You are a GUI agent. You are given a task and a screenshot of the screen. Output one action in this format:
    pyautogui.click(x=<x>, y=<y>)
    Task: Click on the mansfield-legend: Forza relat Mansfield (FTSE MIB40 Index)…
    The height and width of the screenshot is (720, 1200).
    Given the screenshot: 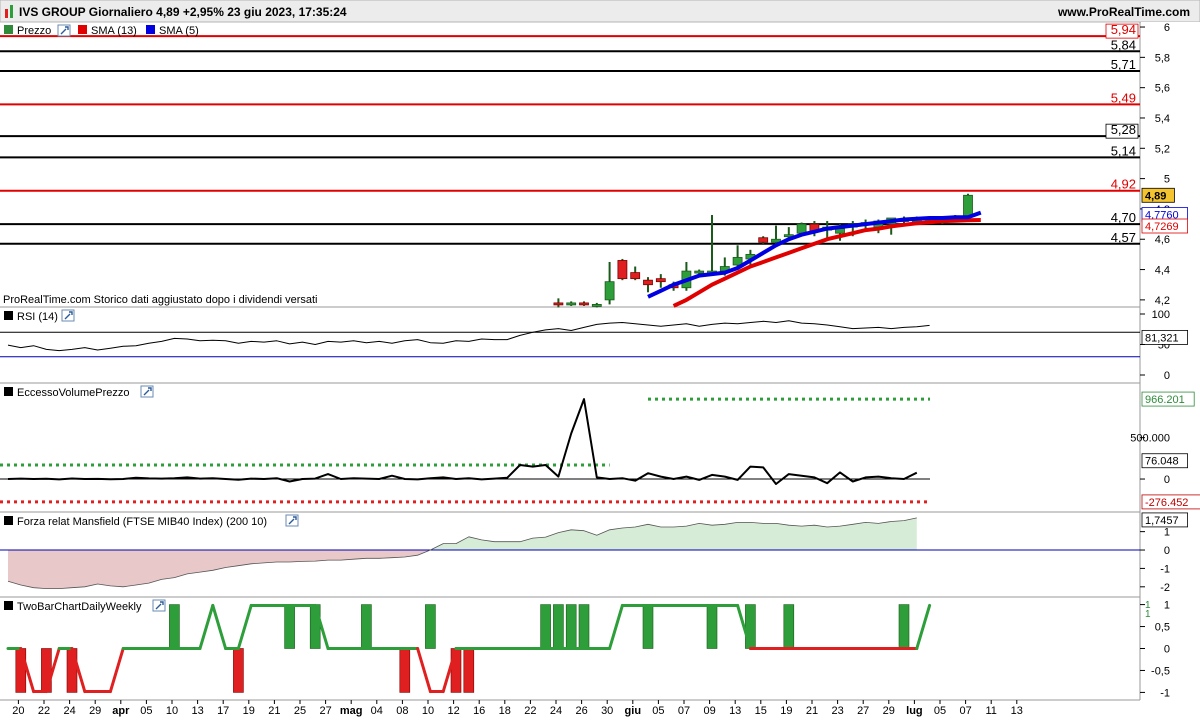 What is the action you would take?
    pyautogui.click(x=151, y=521)
    